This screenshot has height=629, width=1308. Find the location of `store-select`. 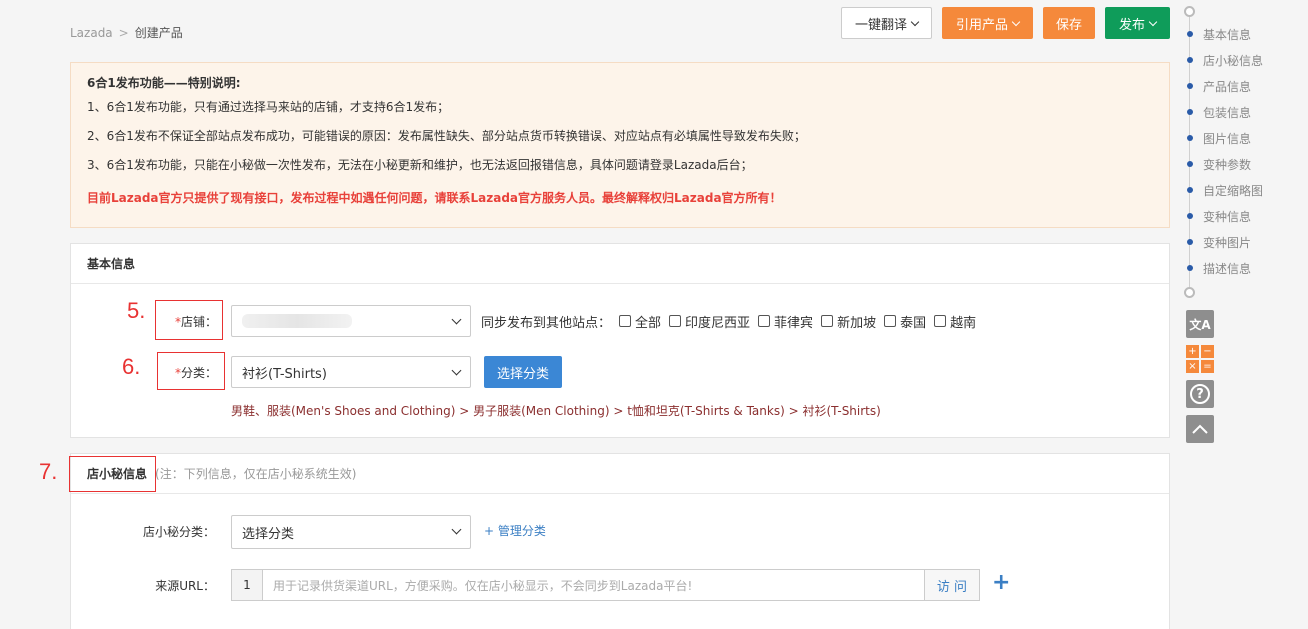

store-select is located at coordinates (351, 321).